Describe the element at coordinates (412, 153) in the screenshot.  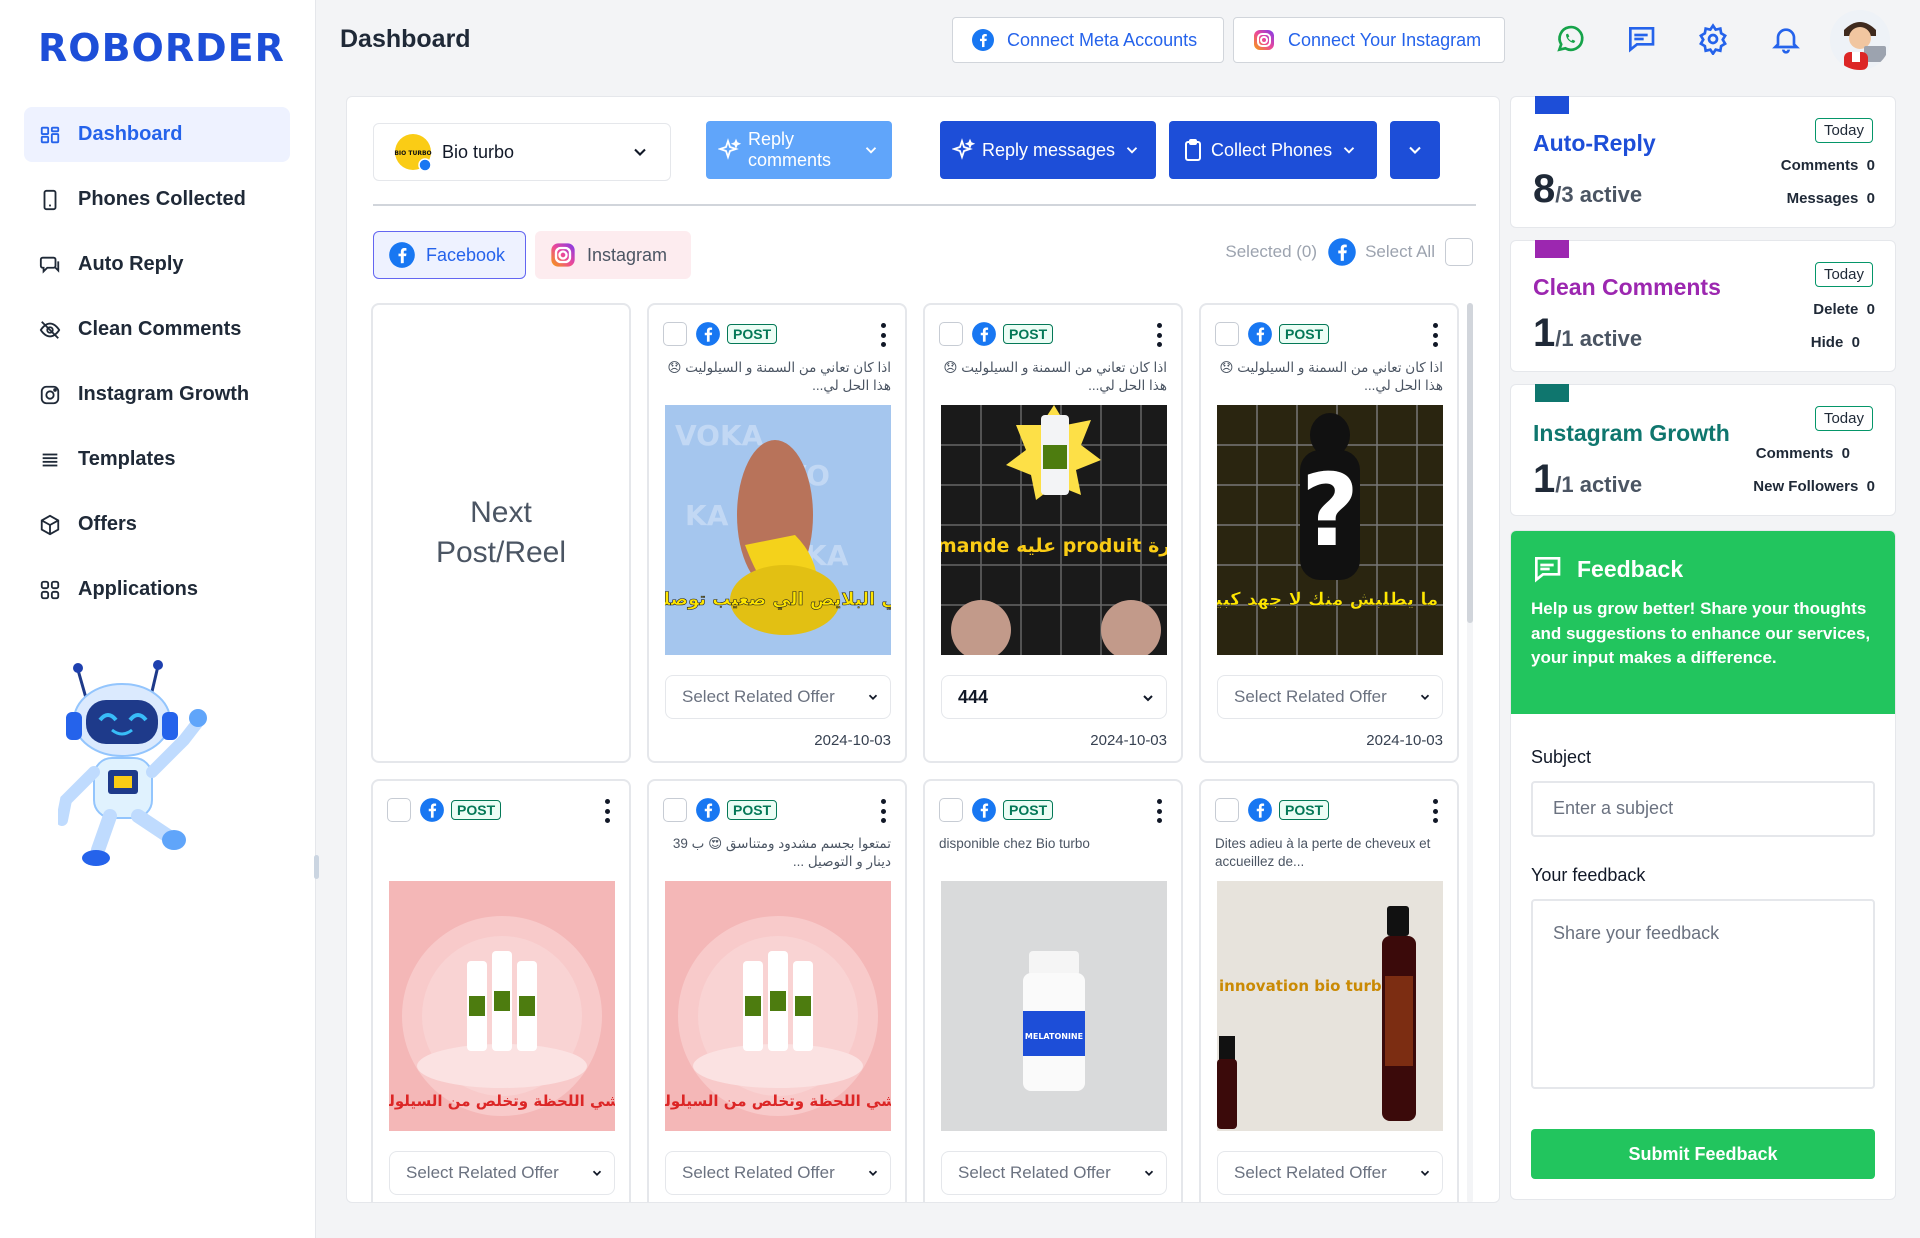
I see `svg-text: BIO TURBO` at that location.